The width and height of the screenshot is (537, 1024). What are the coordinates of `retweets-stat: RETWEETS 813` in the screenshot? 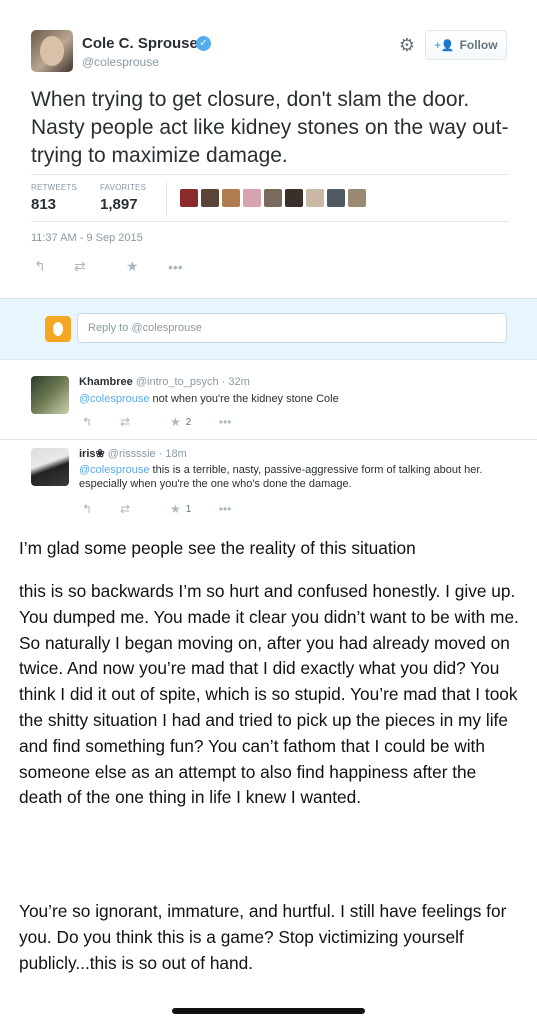 It's located at (54, 198).